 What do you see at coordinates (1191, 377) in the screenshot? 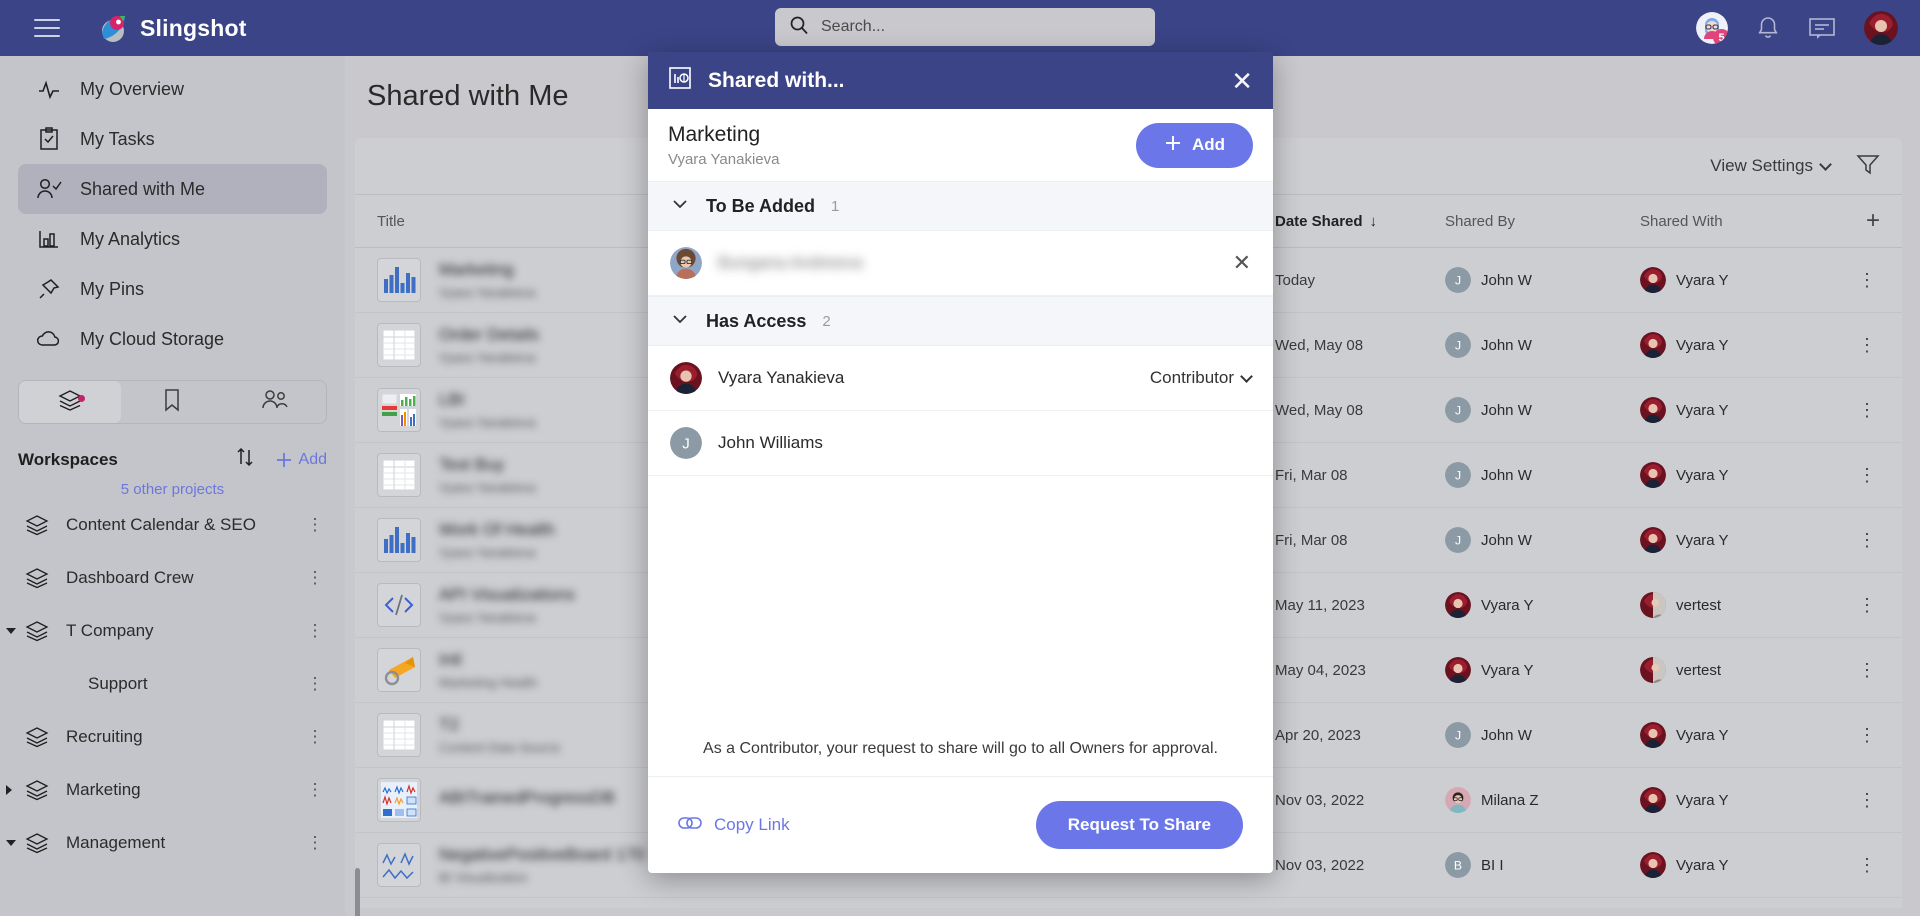
I see `person-role-label: Contributor` at bounding box center [1191, 377].